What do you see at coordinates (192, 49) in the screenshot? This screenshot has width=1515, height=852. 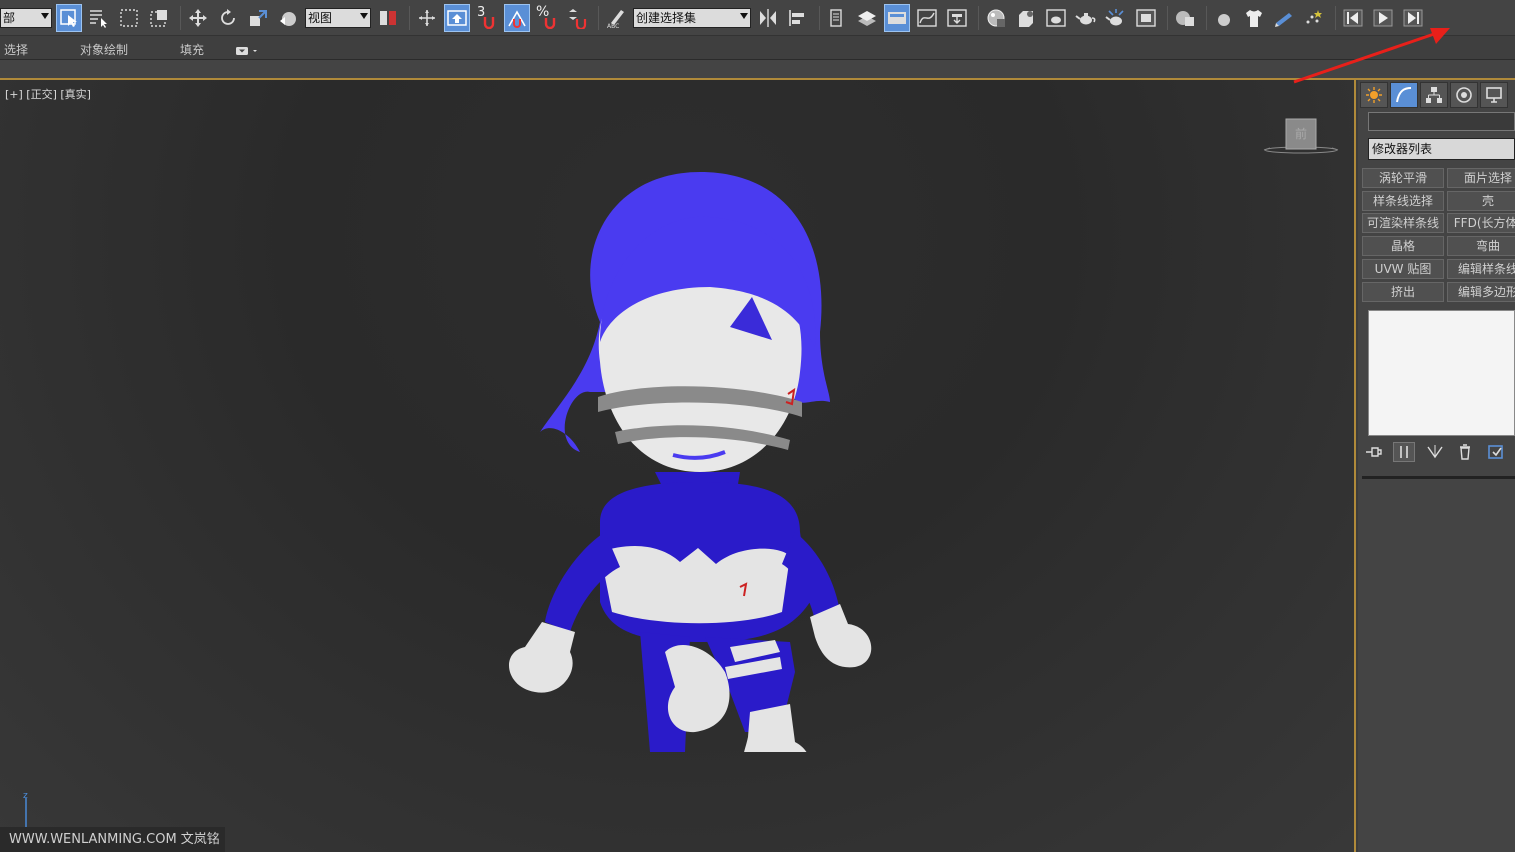 I see `ribbon-tab-populate: 填充` at bounding box center [192, 49].